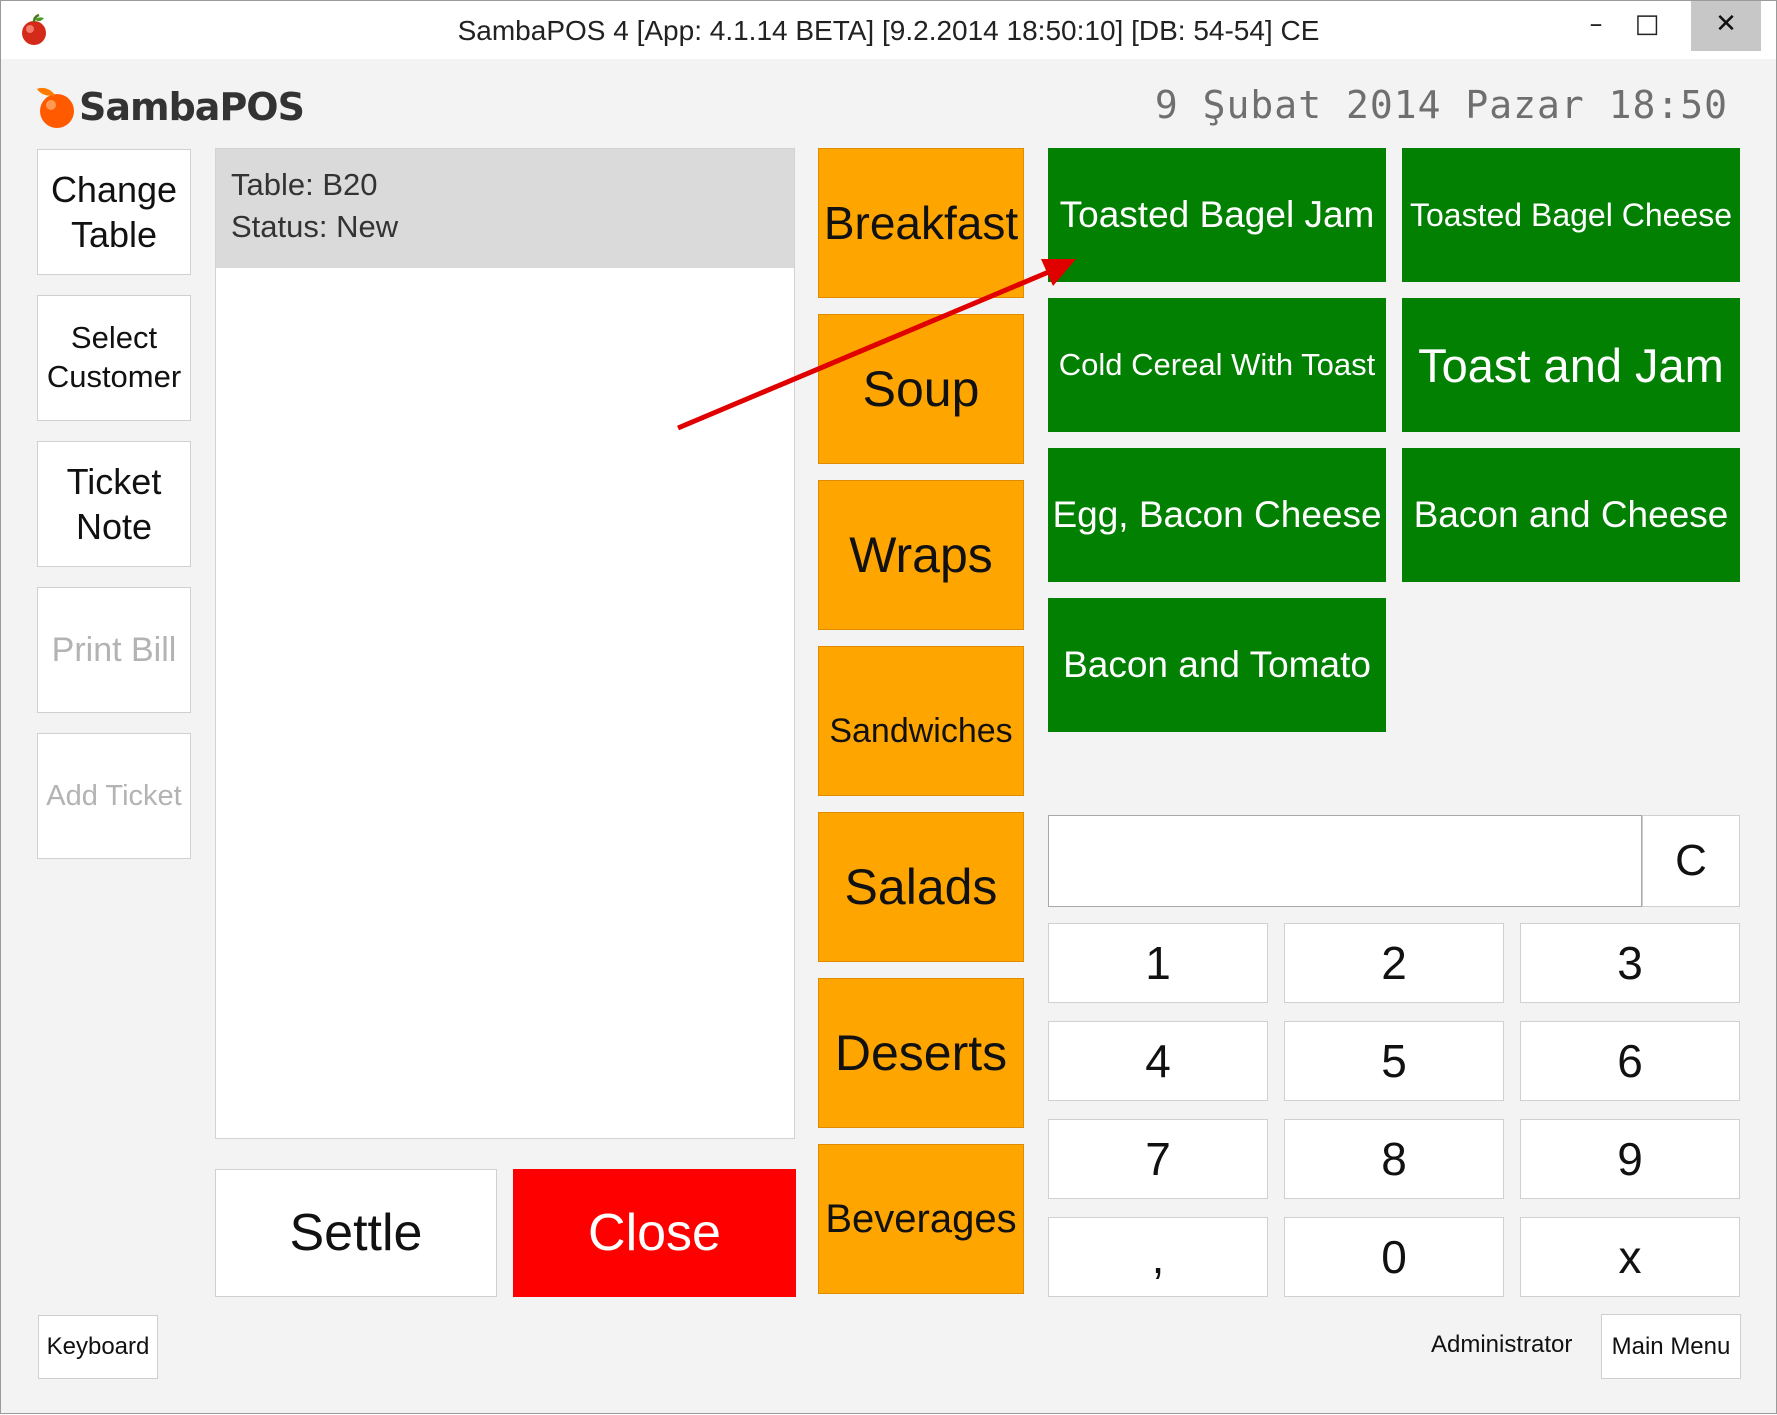 The image size is (1777, 1415). I want to click on sambapos-logo: SambaPOS, so click(170, 107).